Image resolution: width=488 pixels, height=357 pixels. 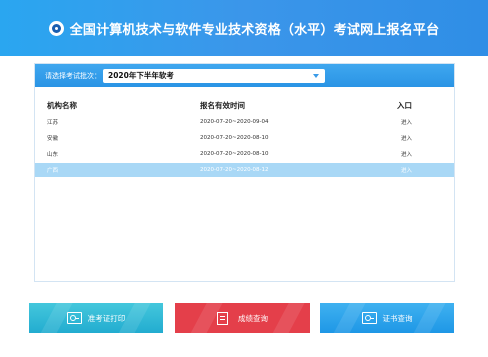 I want to click on col-header-name: 机构名称, so click(x=62, y=105).